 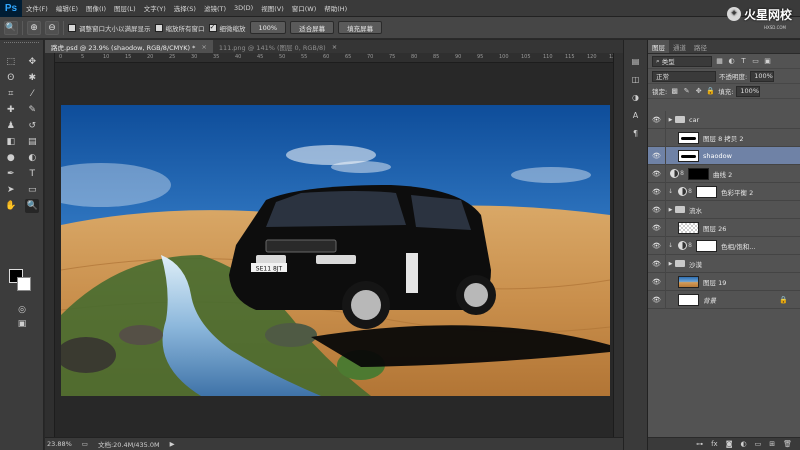 I want to click on photoshop-logo: Ps, so click(x=11, y=8).